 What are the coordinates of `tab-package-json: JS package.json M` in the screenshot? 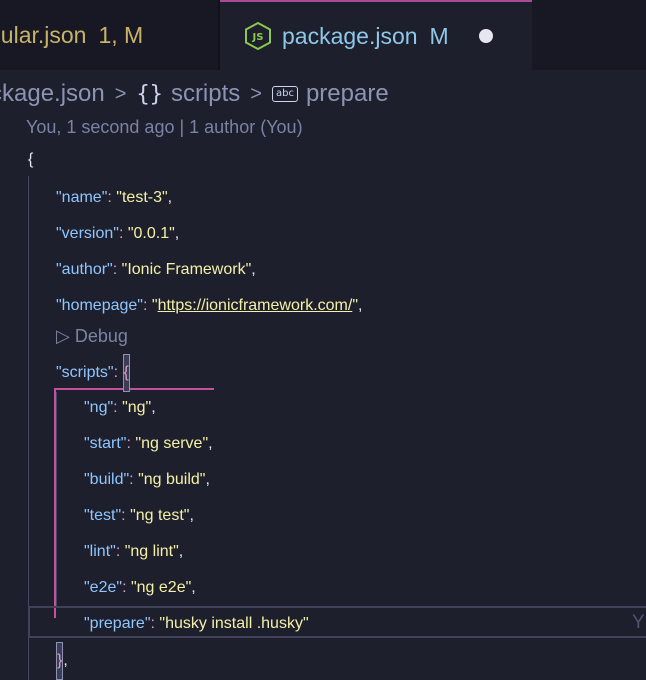 It's located at (376, 35).